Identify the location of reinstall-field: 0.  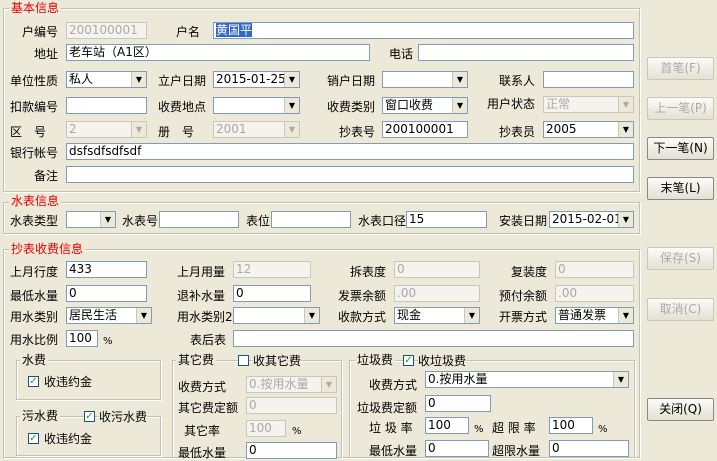
(594, 269).